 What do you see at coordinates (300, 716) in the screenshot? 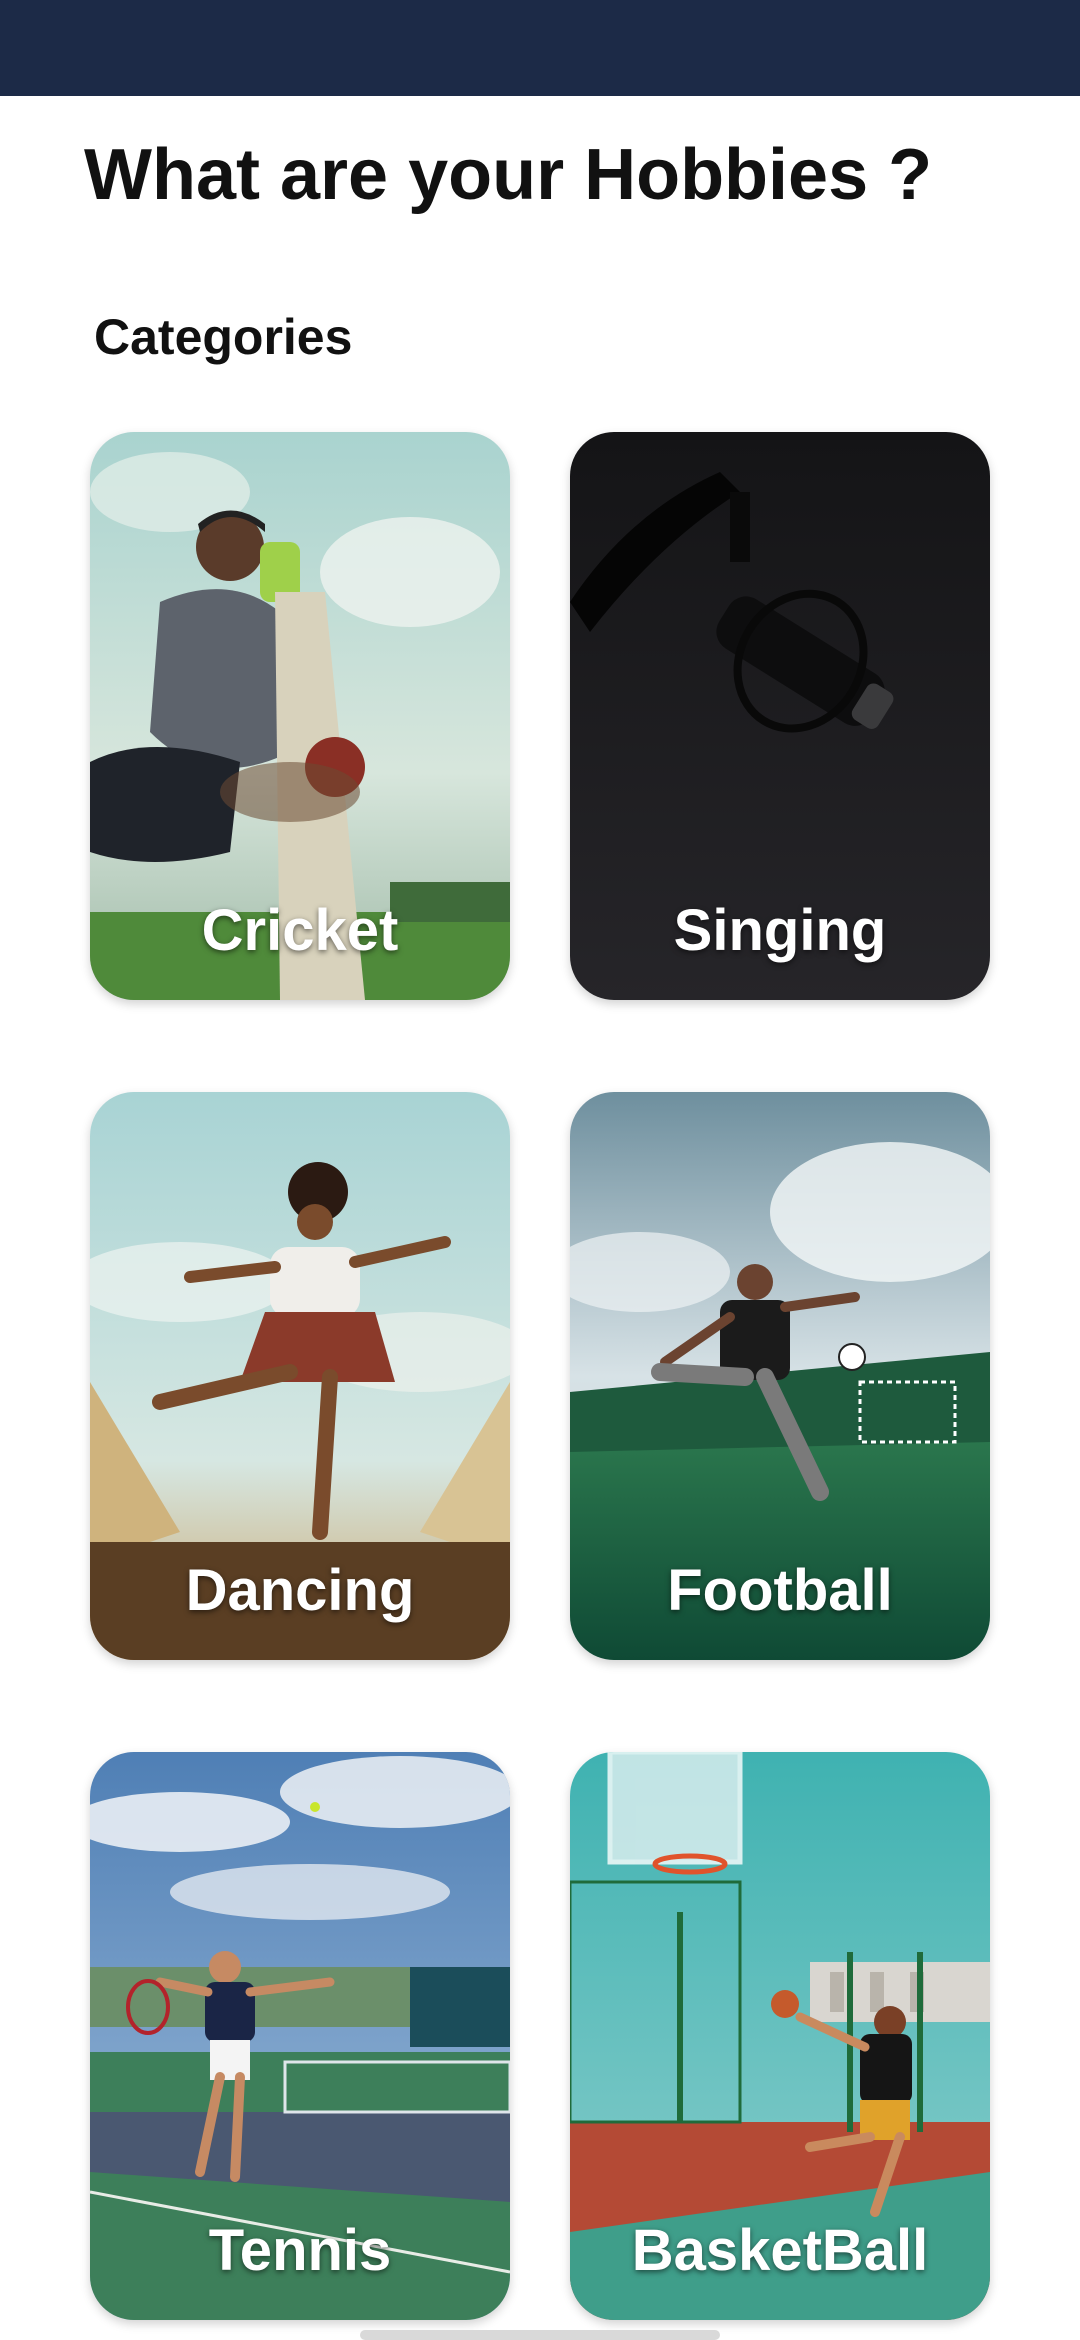
I see `hobby-card-cricket: Cricket` at bounding box center [300, 716].